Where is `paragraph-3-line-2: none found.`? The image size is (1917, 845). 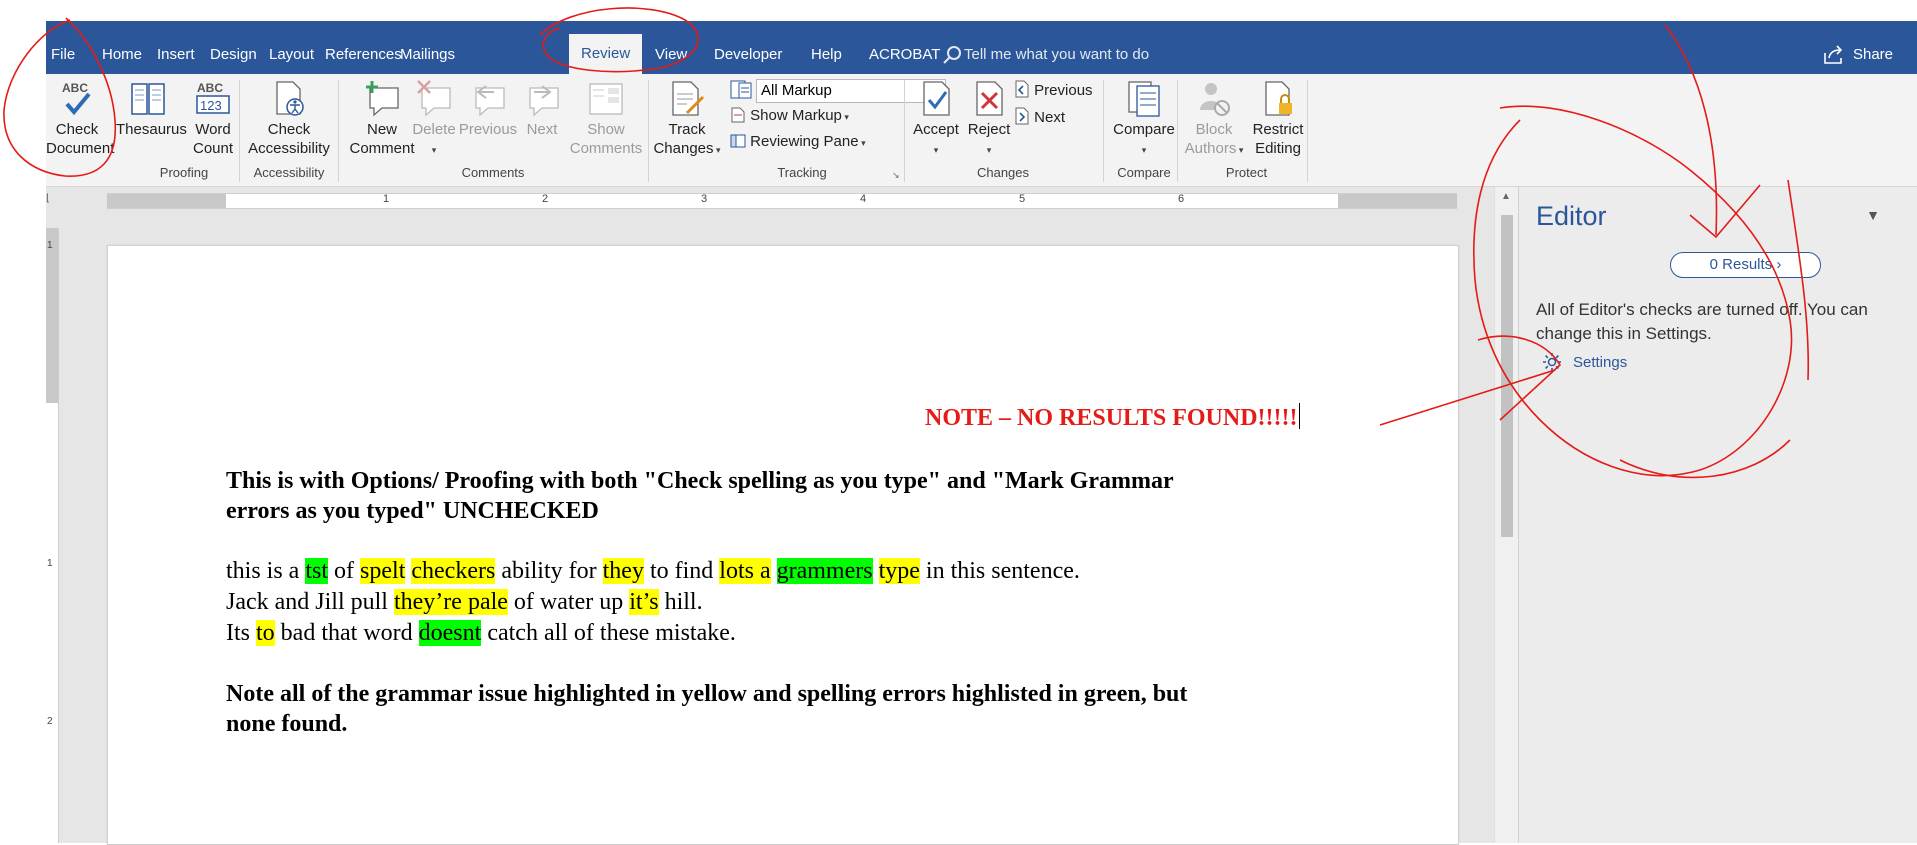 paragraph-3-line-2: none found. is located at coordinates (287, 724).